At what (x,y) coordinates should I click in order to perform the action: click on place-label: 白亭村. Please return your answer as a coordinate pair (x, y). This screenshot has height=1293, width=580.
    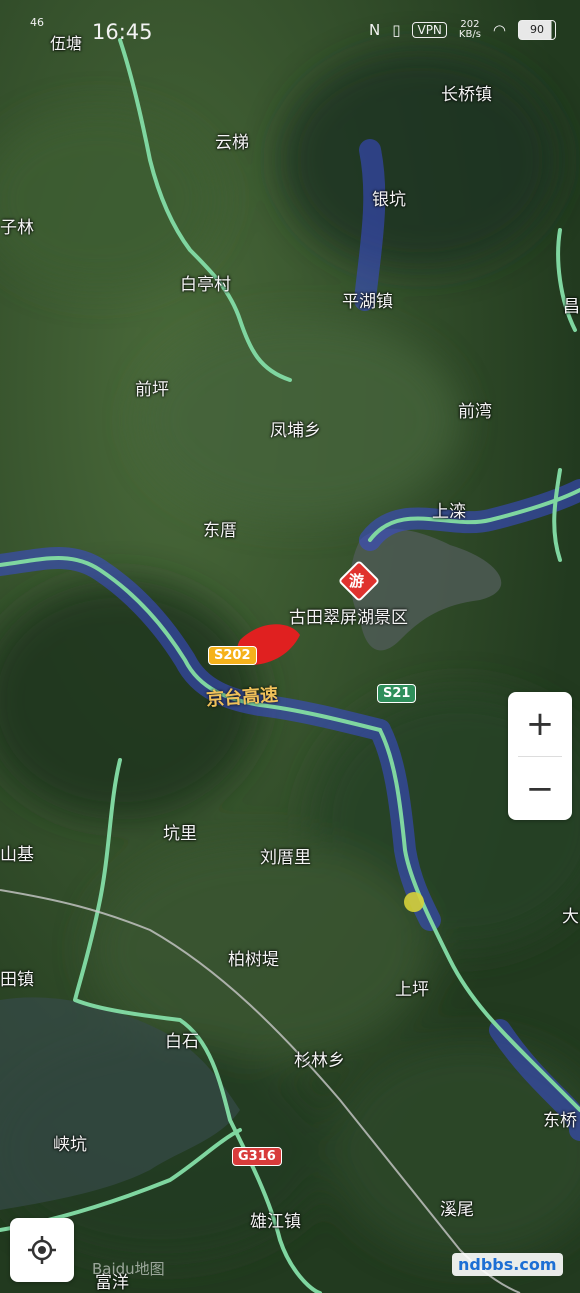
    Looking at the image, I should click on (205, 282).